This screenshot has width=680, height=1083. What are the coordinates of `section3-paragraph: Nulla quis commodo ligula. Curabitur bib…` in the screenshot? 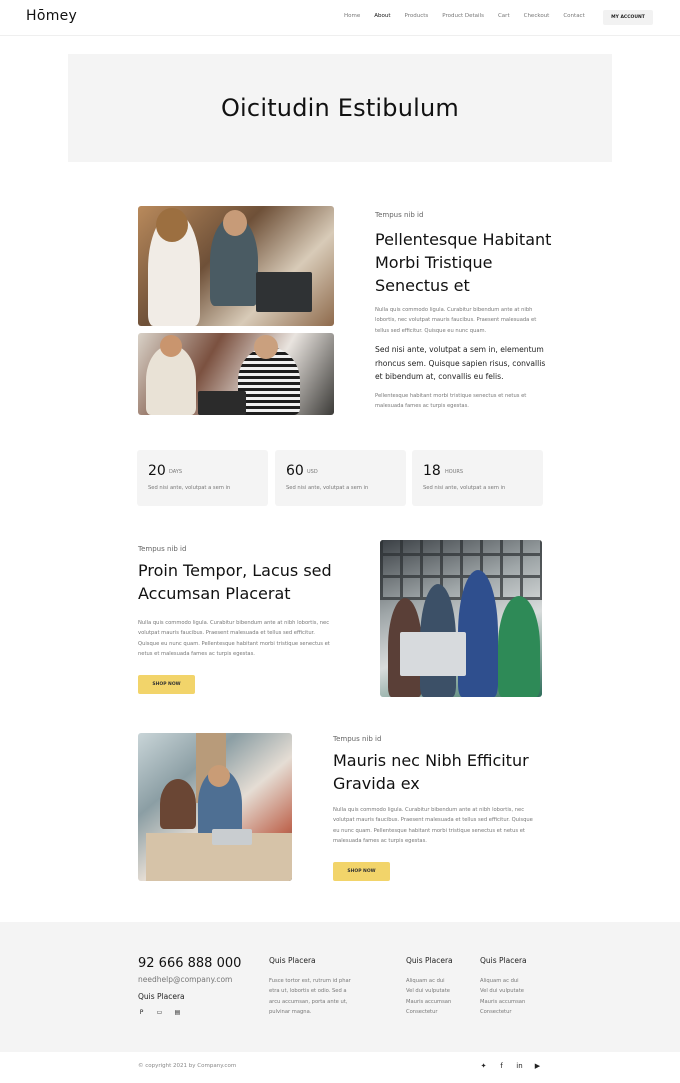 It's located at (433, 826).